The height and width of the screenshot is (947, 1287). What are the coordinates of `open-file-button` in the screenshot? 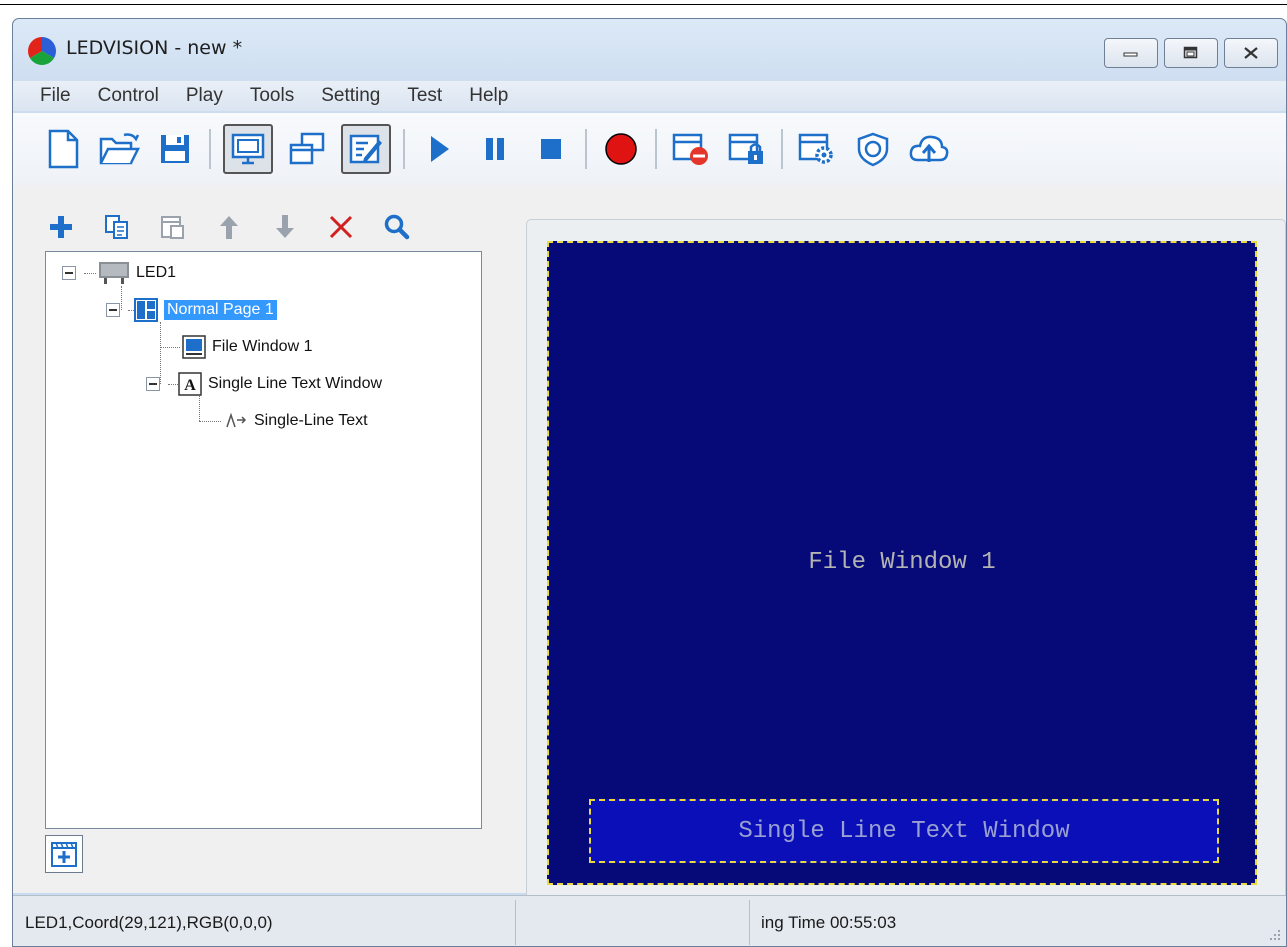 It's located at (119, 149).